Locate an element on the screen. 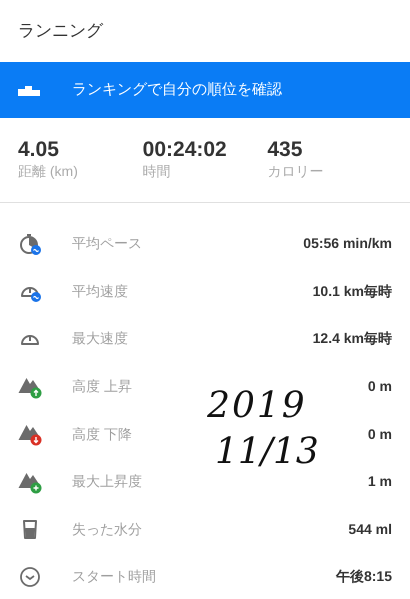 The image size is (410, 599). stat-value: 1 m is located at coordinates (380, 482).